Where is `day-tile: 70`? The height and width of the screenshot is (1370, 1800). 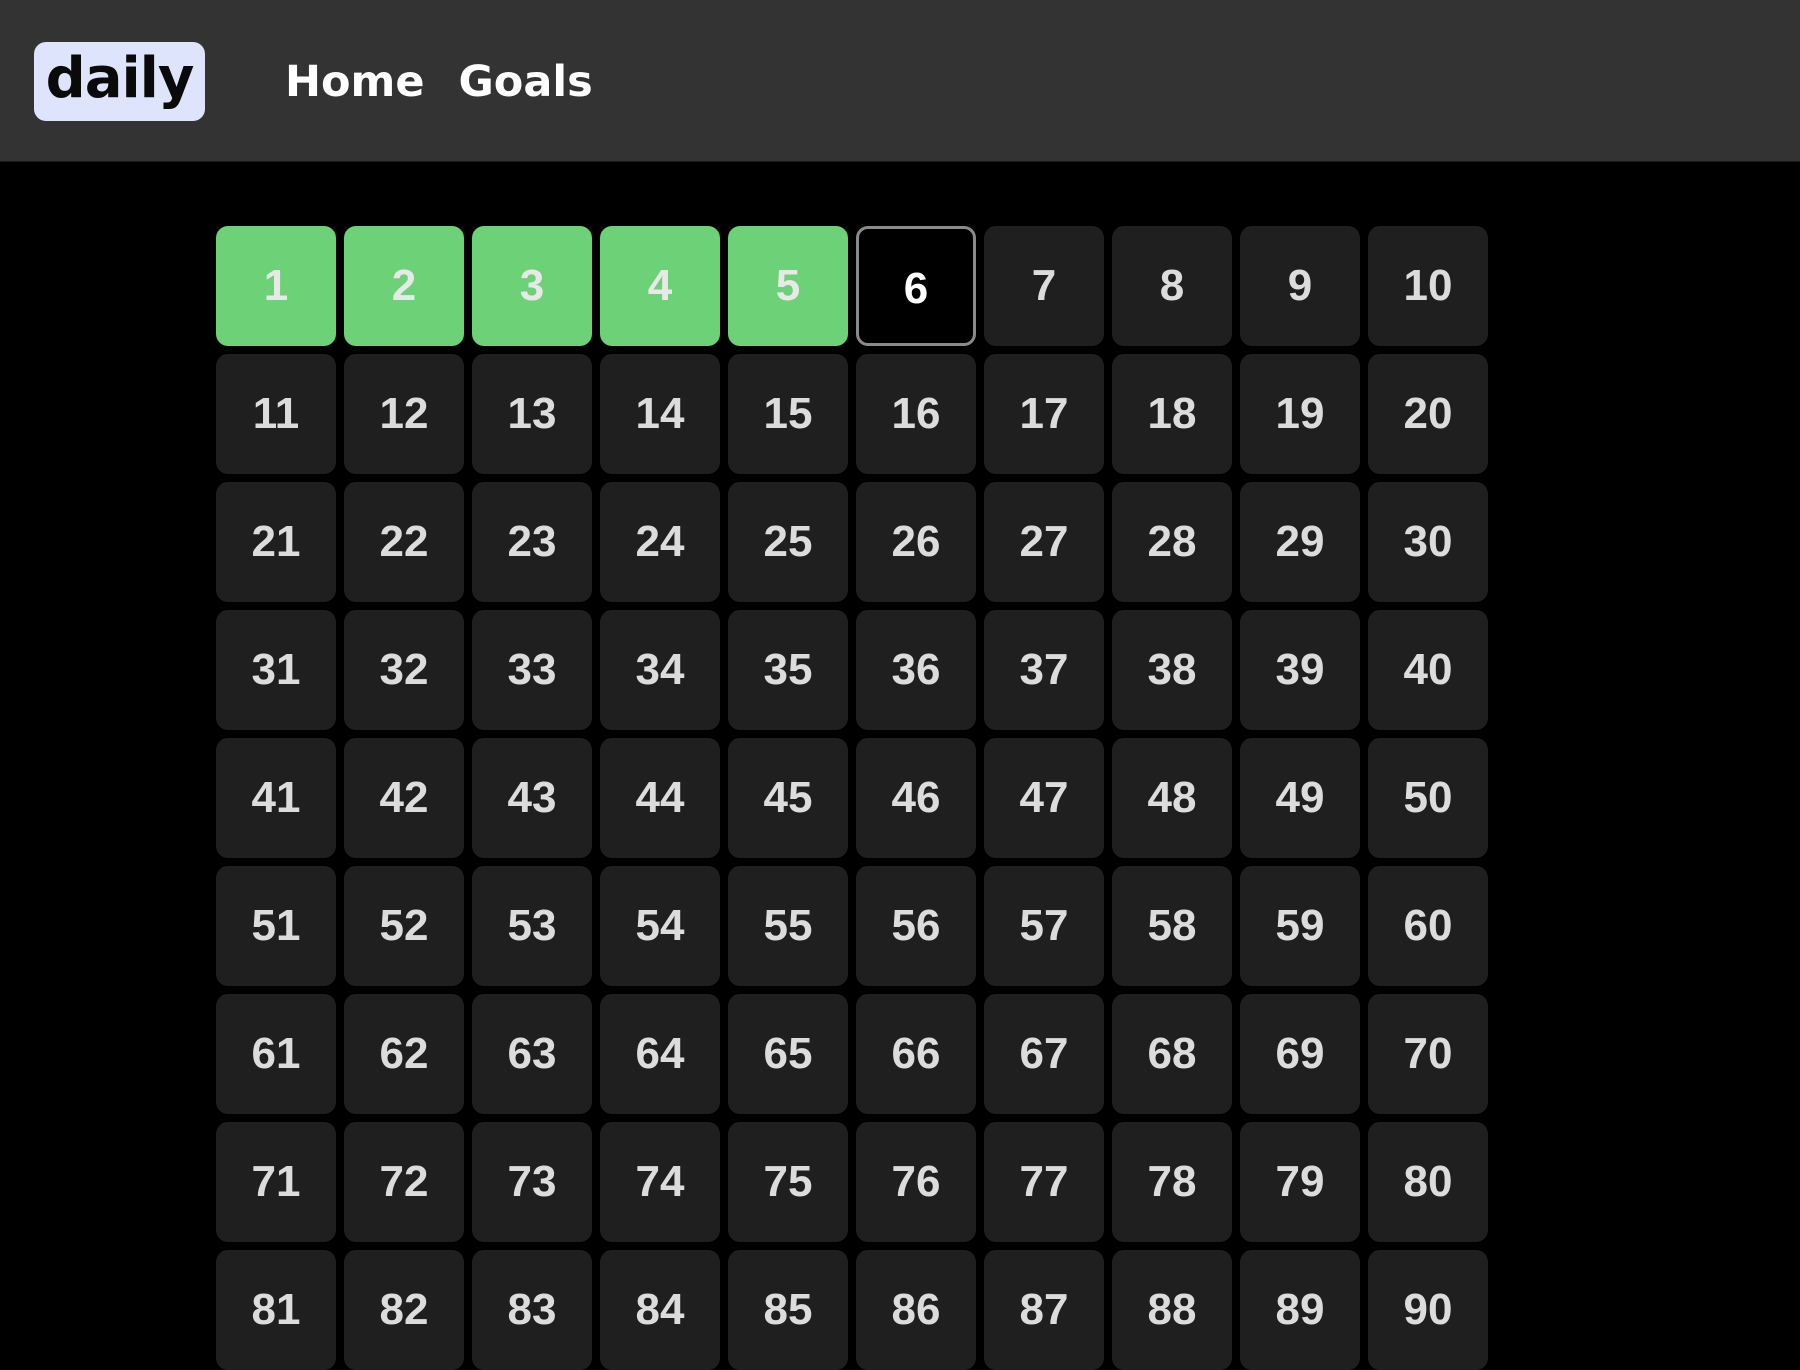
day-tile: 70 is located at coordinates (1428, 1054).